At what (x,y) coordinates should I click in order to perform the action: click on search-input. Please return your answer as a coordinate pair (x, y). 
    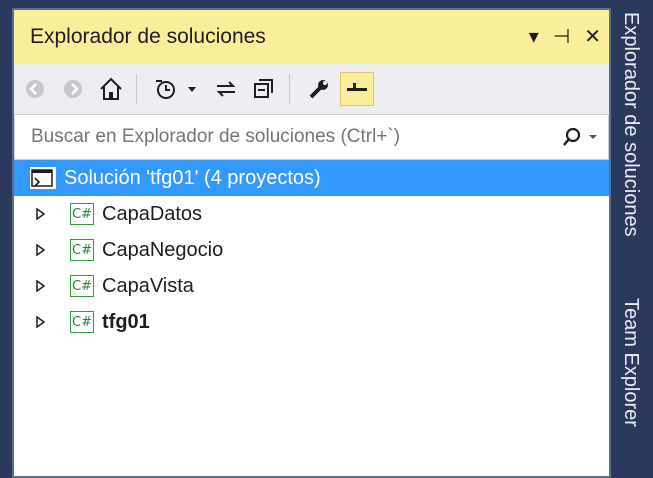
    Looking at the image, I should click on (284, 137).